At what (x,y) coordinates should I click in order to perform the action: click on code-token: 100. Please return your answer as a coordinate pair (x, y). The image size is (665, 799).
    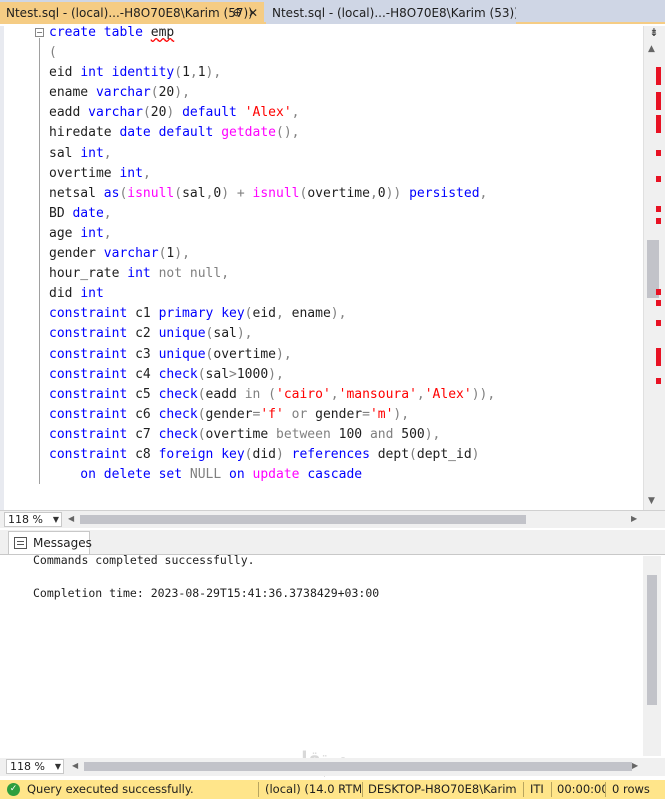
    Looking at the image, I should click on (354, 434).